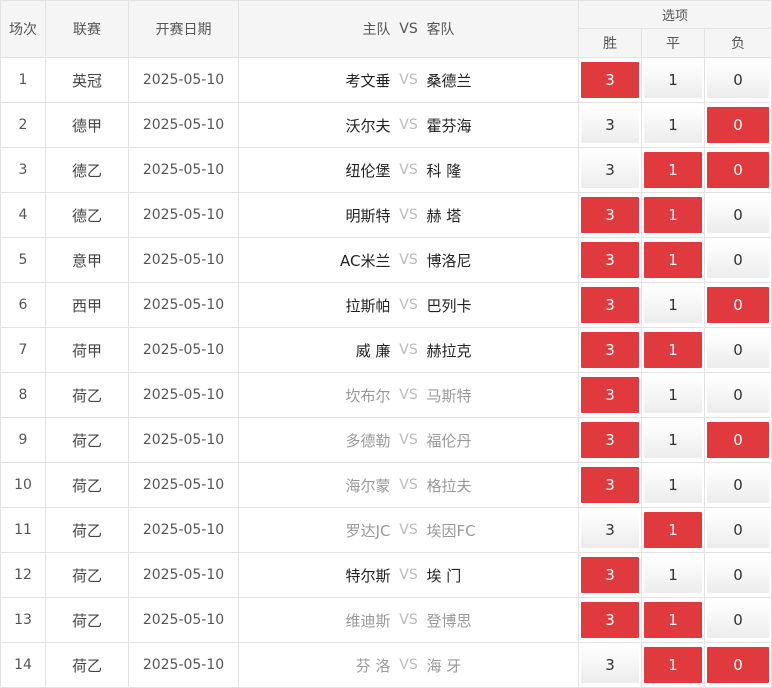 The image size is (772, 688). Describe the element at coordinates (386, 485) in the screenshot. I see `table-row: 10 荷乙 2025-05-10 海尔蒙 VS 格拉夫 3 1 0` at that location.